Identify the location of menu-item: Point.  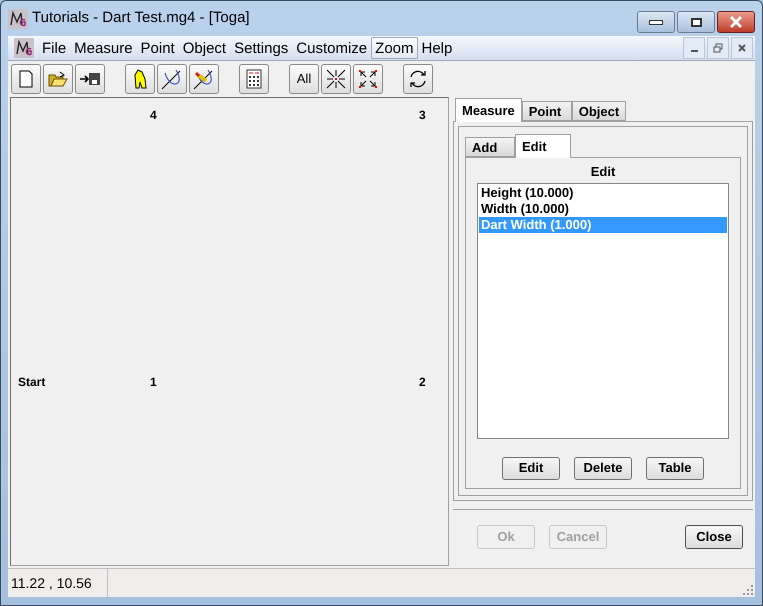
(157, 48).